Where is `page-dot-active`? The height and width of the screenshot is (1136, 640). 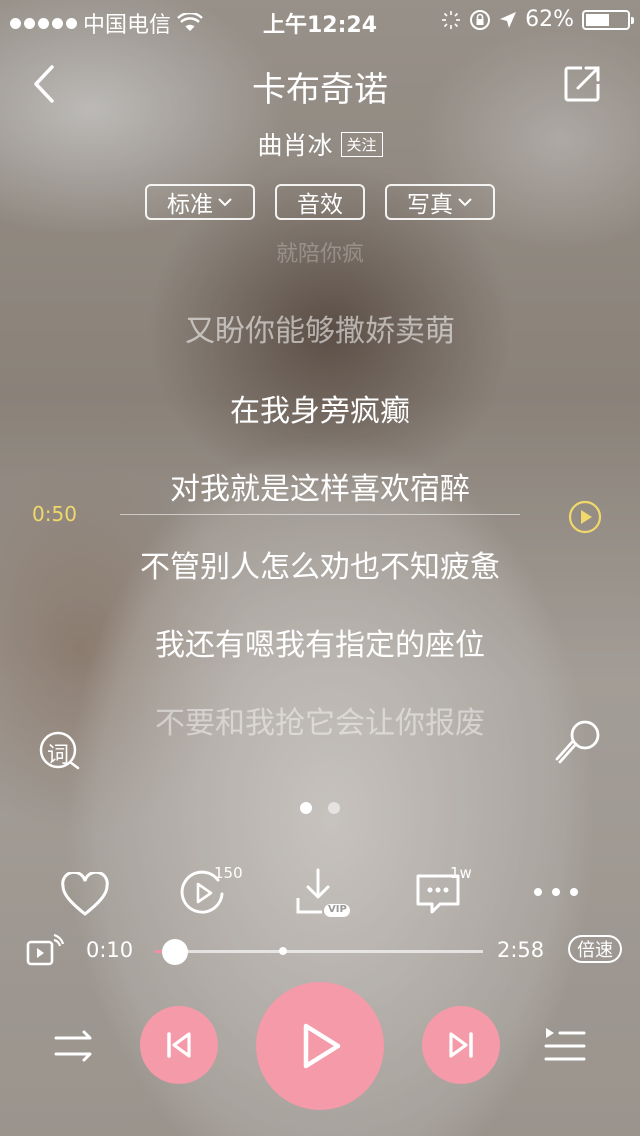 page-dot-active is located at coordinates (306, 808).